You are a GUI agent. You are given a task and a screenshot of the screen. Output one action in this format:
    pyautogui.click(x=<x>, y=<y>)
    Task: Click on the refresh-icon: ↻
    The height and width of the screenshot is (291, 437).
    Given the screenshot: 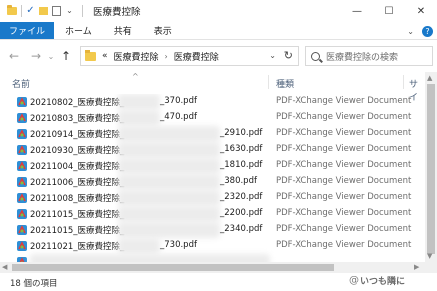 What is the action you would take?
    pyautogui.click(x=288, y=55)
    